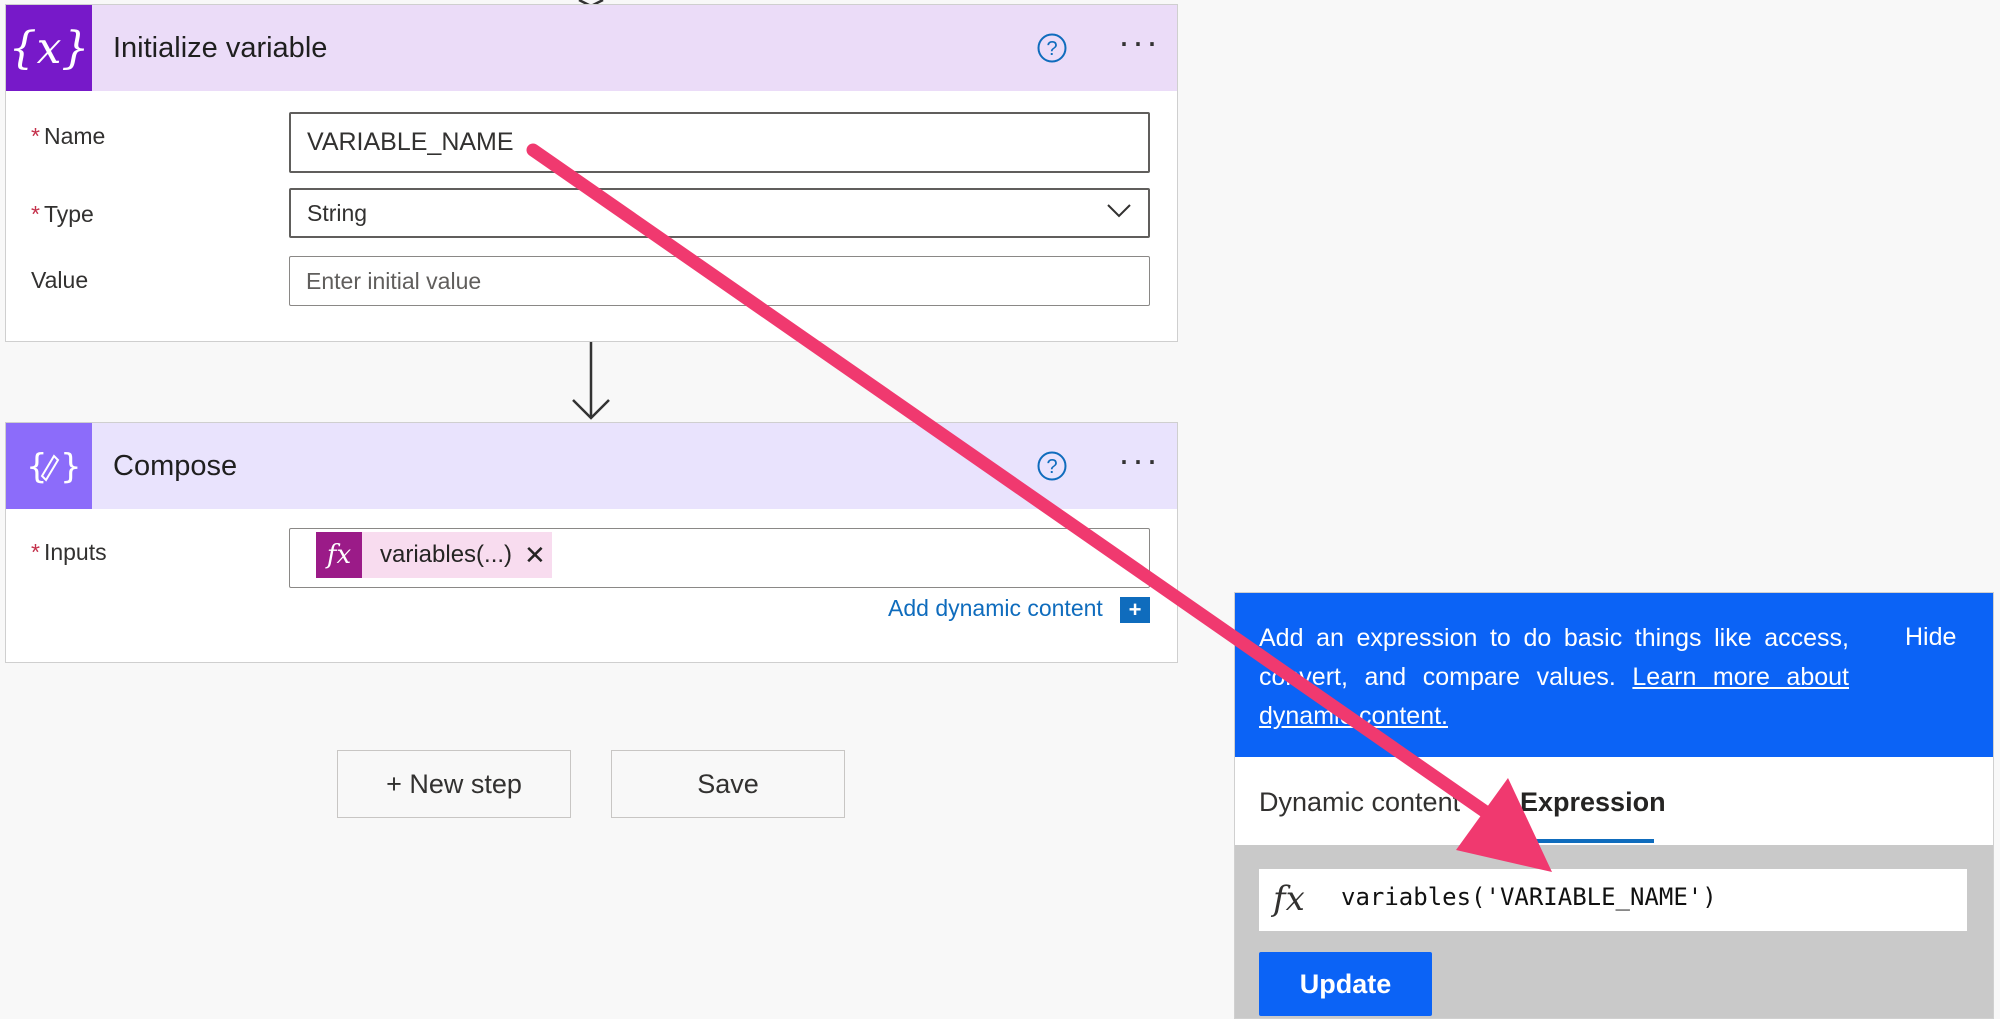 This screenshot has height=1019, width=2000. What do you see at coordinates (1930, 637) in the screenshot?
I see `hide-button: Hide` at bounding box center [1930, 637].